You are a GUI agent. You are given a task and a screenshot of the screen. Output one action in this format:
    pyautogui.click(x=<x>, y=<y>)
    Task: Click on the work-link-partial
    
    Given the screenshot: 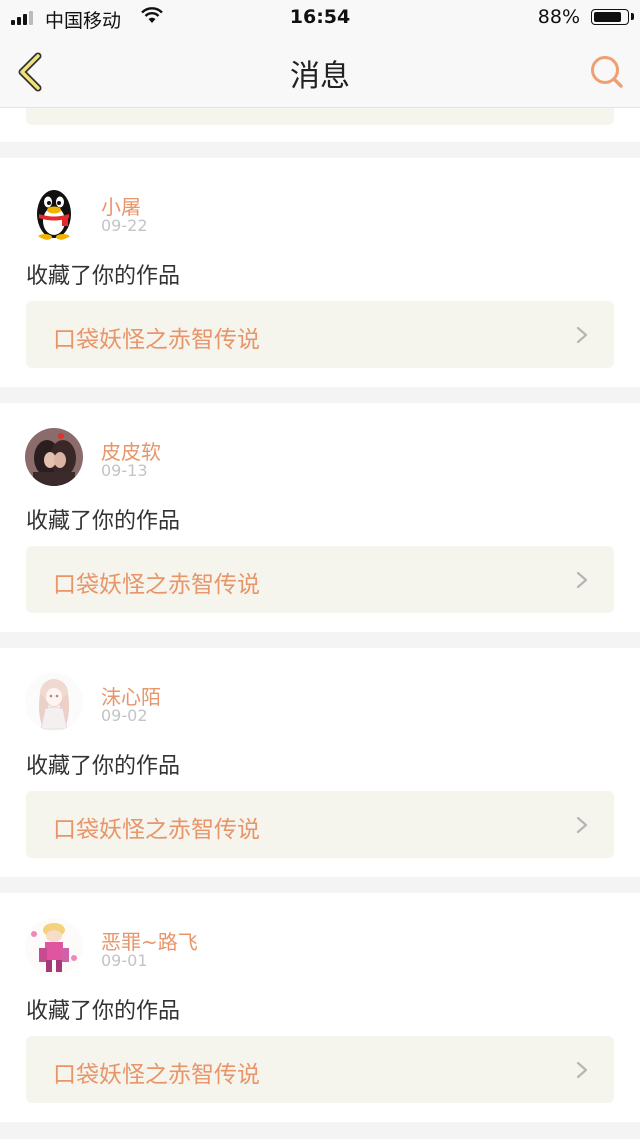 What is the action you would take?
    pyautogui.click(x=320, y=116)
    